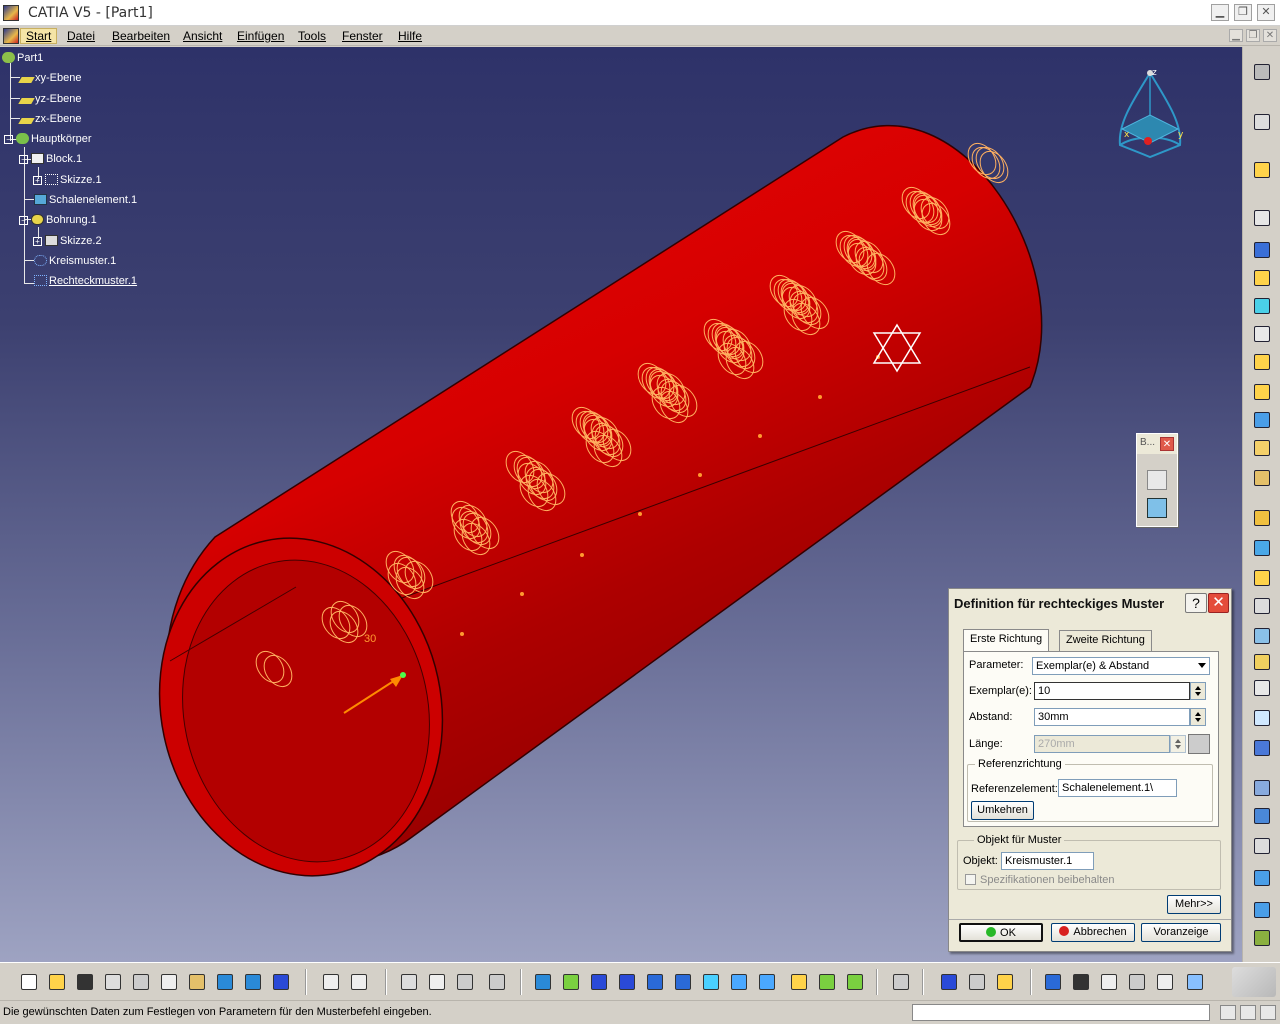 The height and width of the screenshot is (1024, 1280). I want to click on table-icon, so click(409, 982).